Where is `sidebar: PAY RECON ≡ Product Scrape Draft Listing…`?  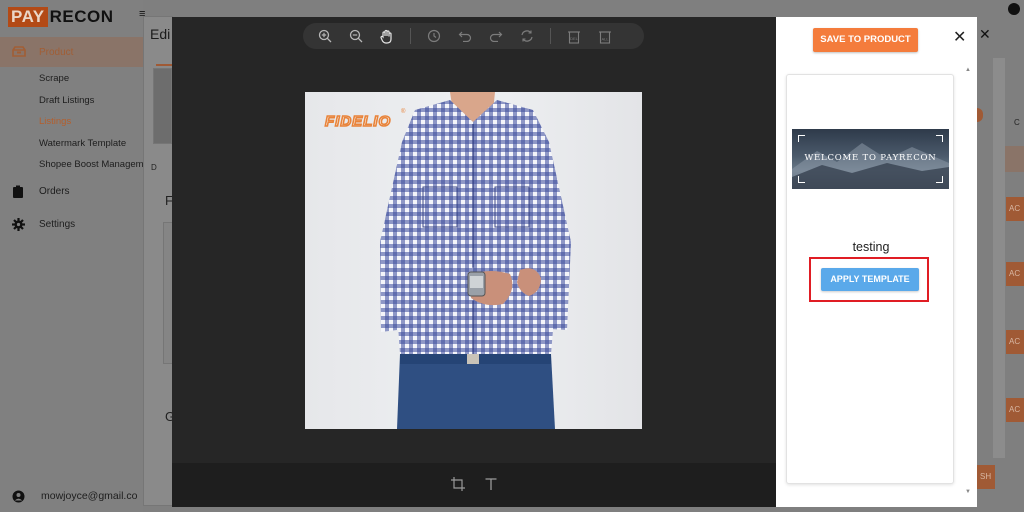
sidebar: PAY RECON ≡ Product Scrape Draft Listing… is located at coordinates (72, 256).